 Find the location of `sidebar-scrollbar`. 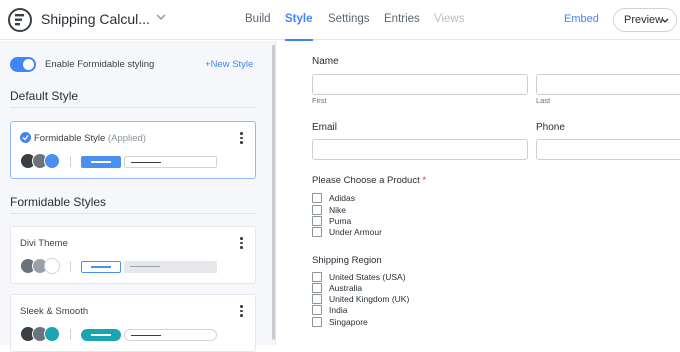

sidebar-scrollbar is located at coordinates (273, 192).